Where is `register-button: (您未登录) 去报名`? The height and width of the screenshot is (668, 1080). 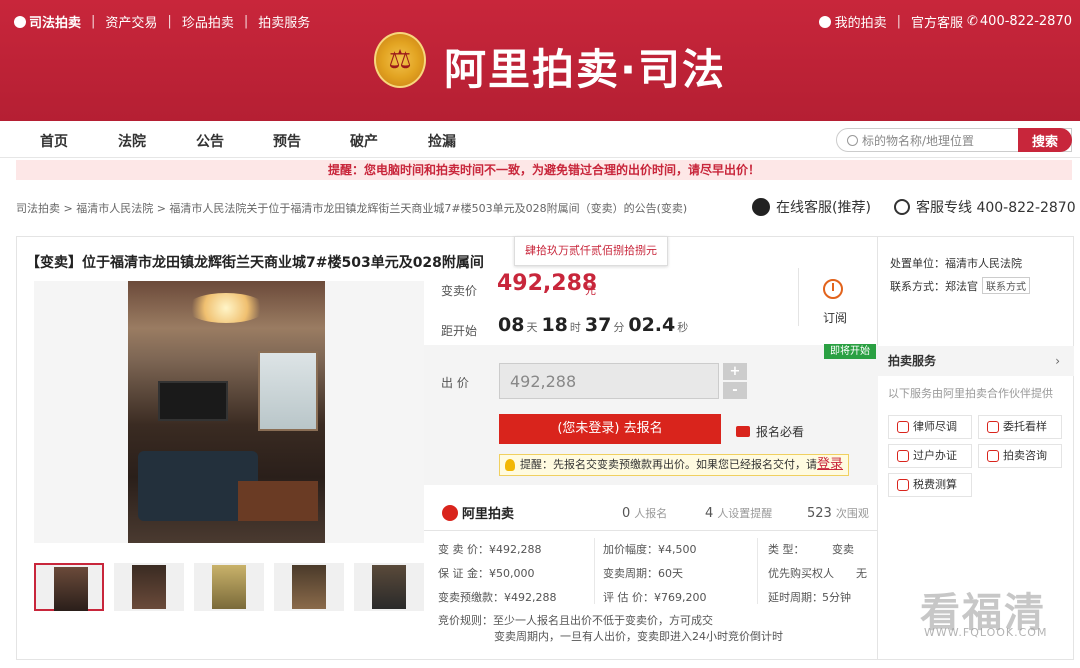 register-button: (您未登录) 去报名 is located at coordinates (610, 429).